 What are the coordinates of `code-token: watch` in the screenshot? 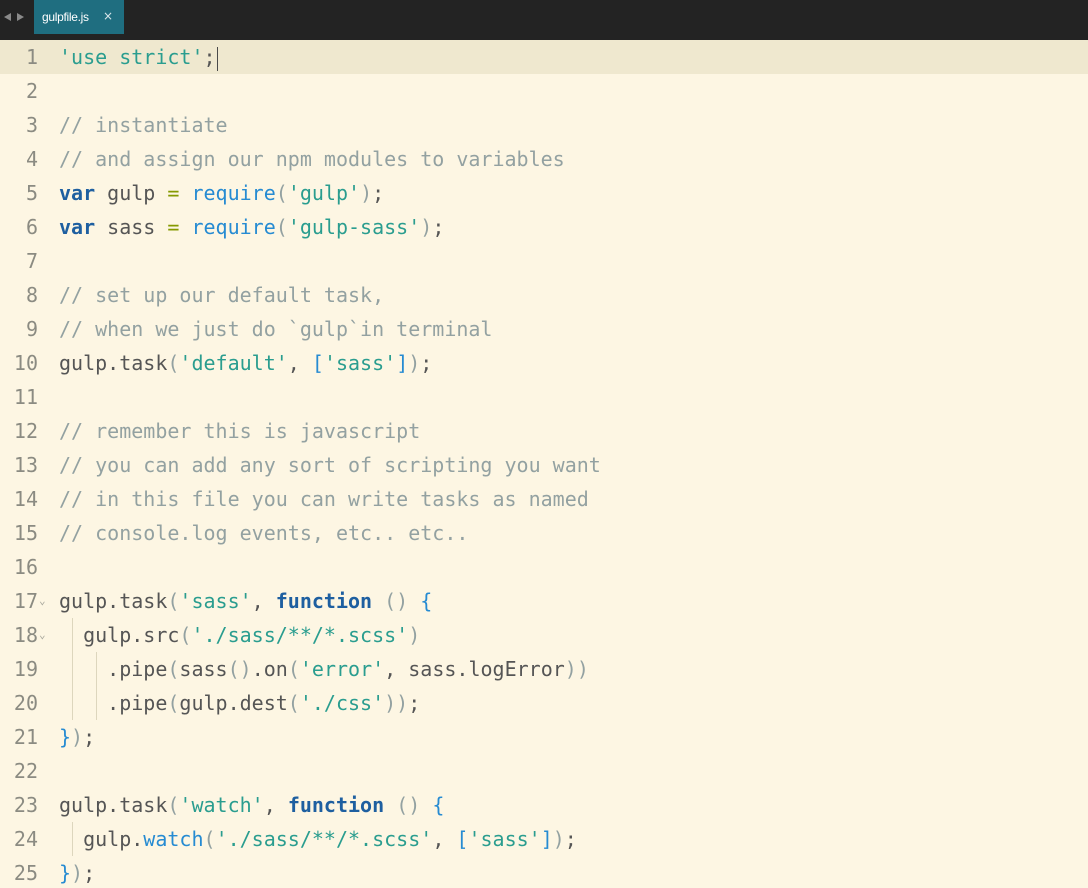 It's located at (173, 839).